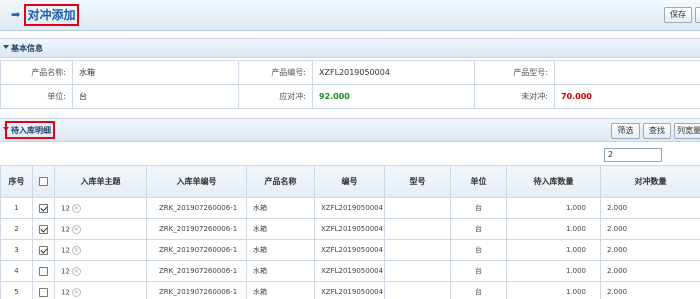 Image resolution: width=700 pixels, height=299 pixels. I want to click on basic-info-header: 基本信息, so click(350, 48).